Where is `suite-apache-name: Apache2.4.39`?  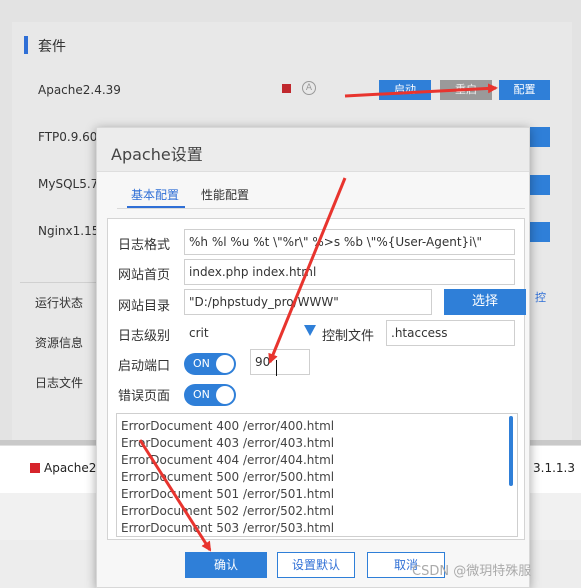
suite-apache-name: Apache2.4.39 is located at coordinates (79, 90).